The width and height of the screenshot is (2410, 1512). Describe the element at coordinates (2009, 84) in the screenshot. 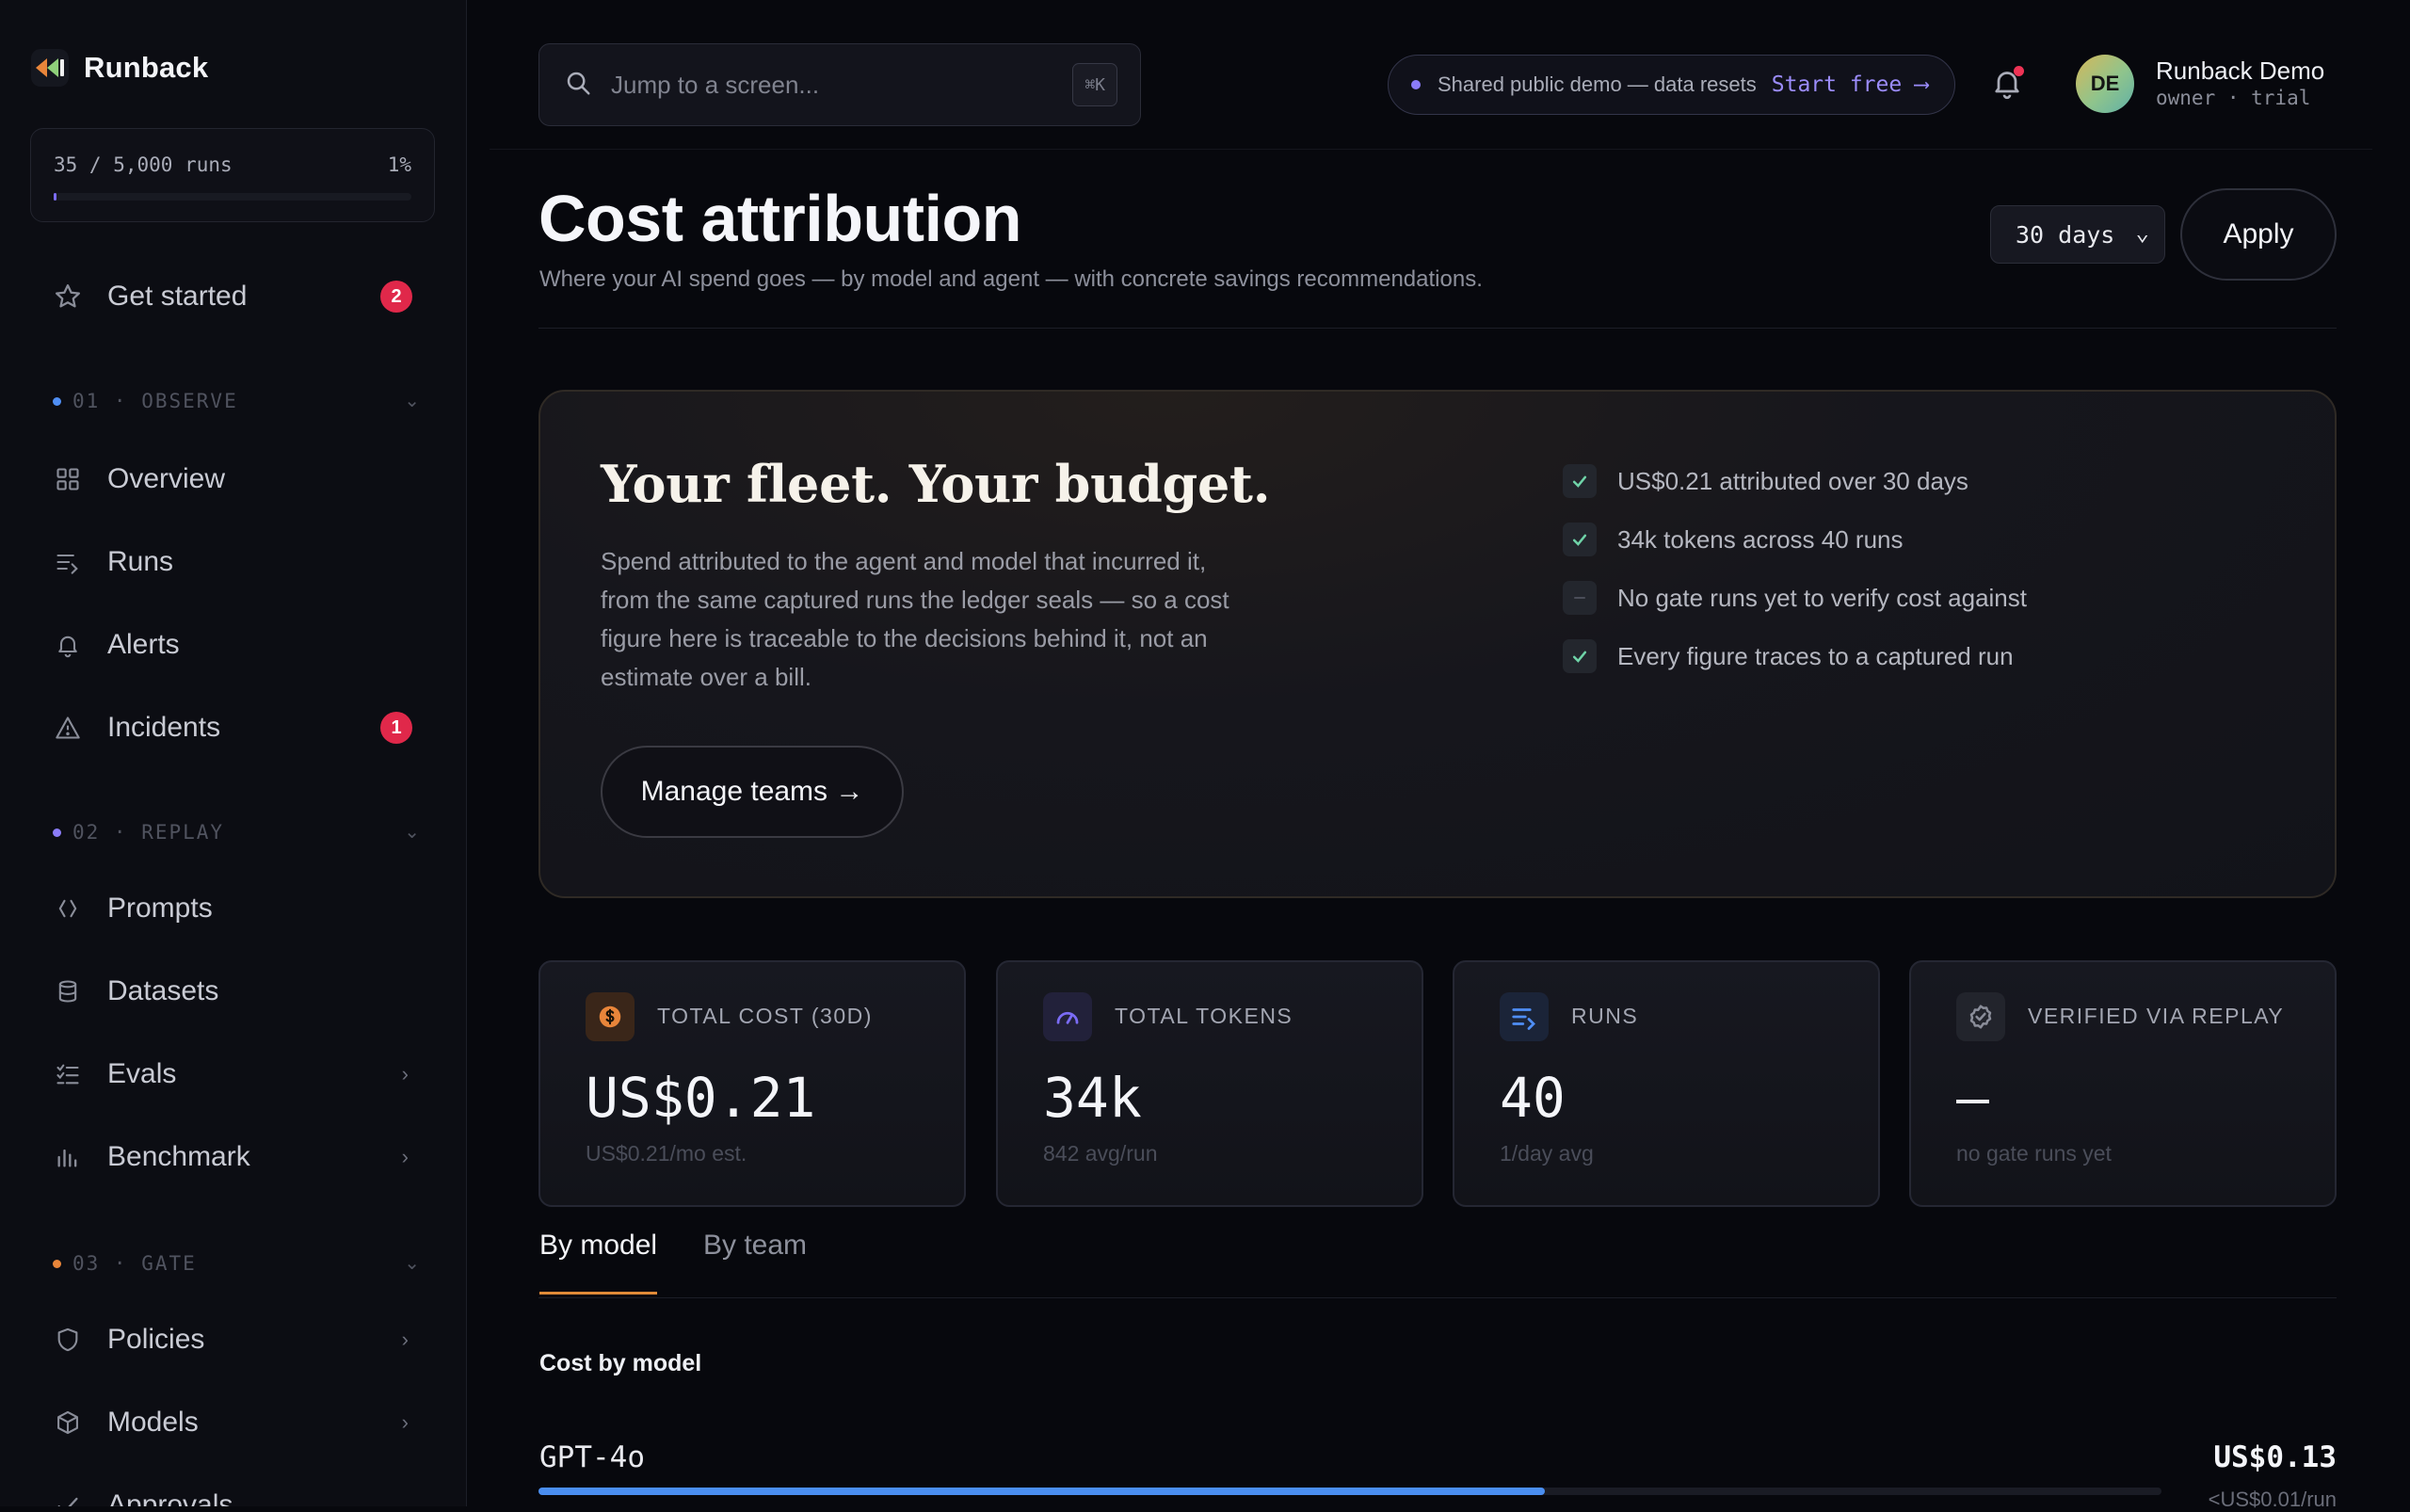

I see `notifications-button` at that location.